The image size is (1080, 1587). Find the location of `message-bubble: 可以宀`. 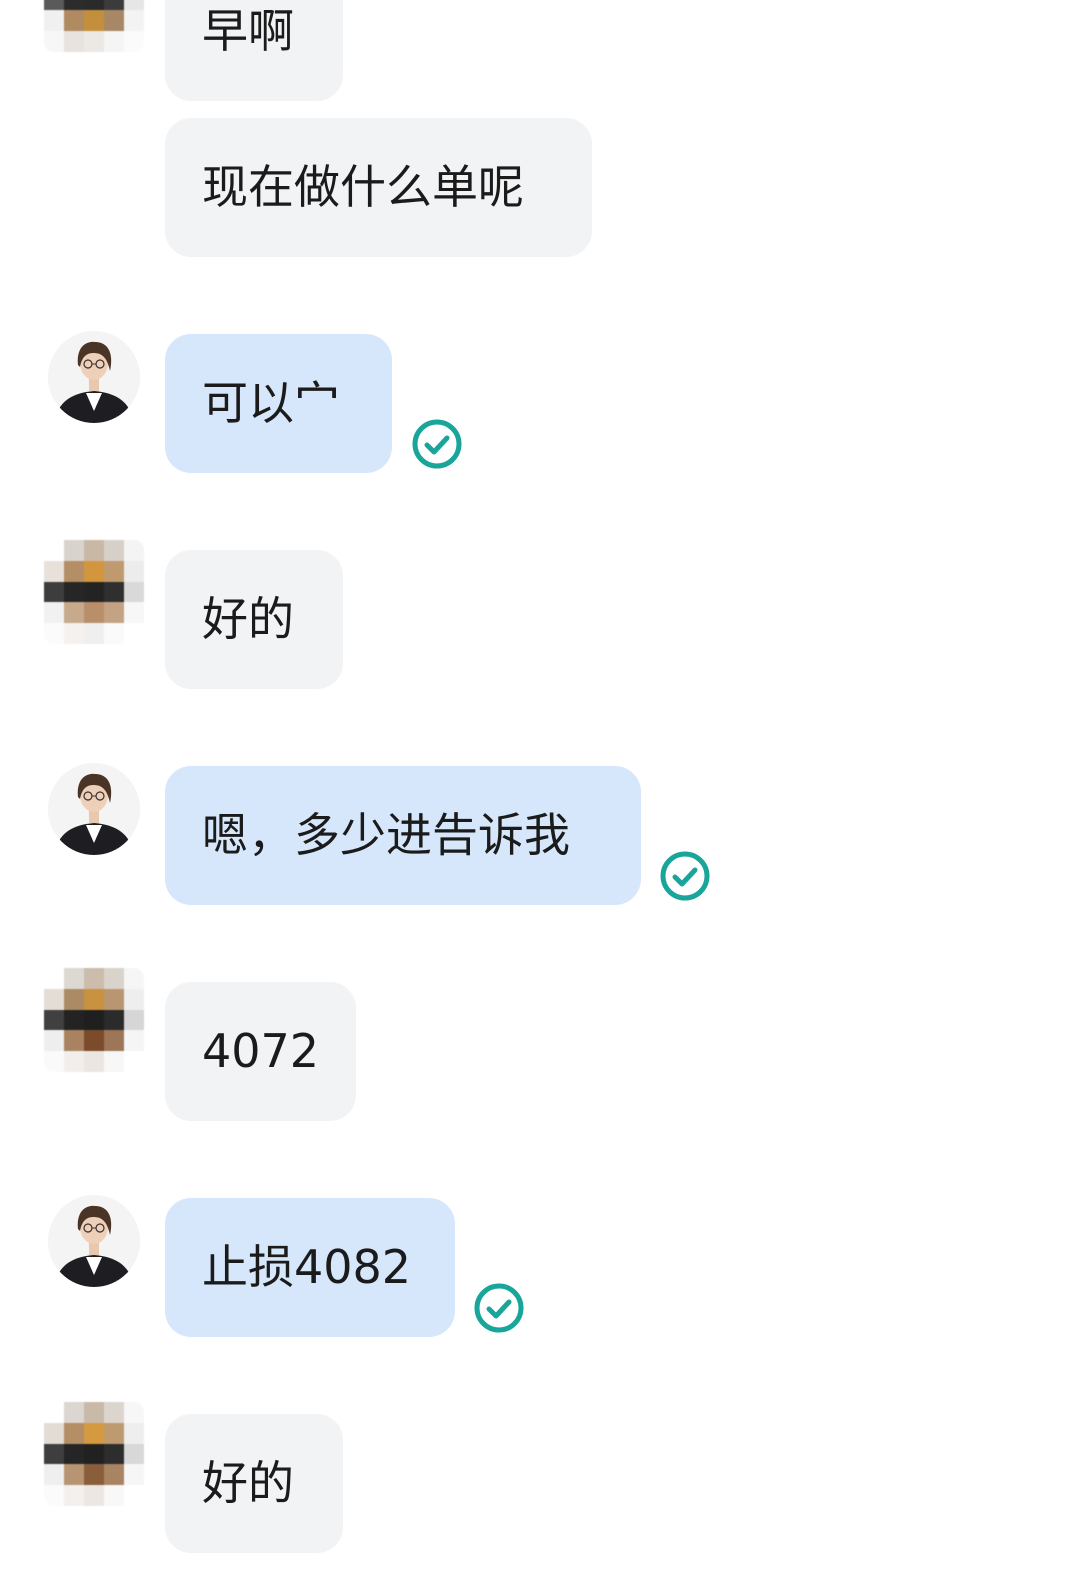

message-bubble: 可以宀 is located at coordinates (278, 403).